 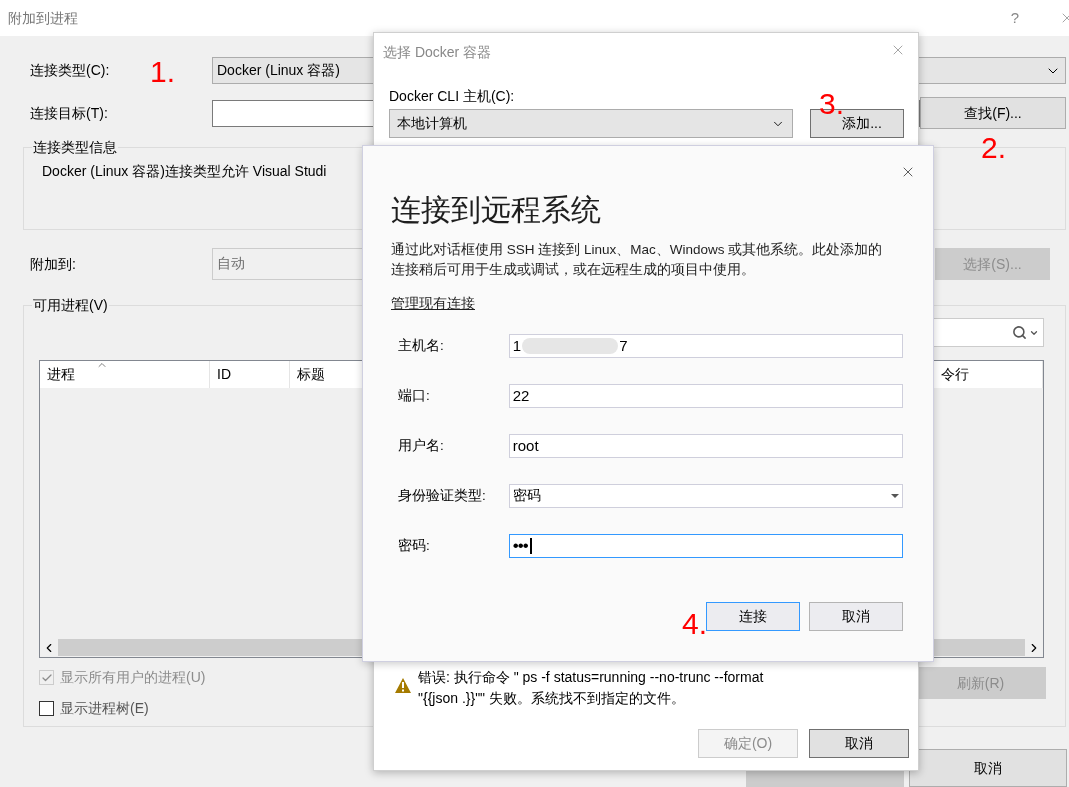 What do you see at coordinates (163, 72) in the screenshot?
I see `step-number: 1.` at bounding box center [163, 72].